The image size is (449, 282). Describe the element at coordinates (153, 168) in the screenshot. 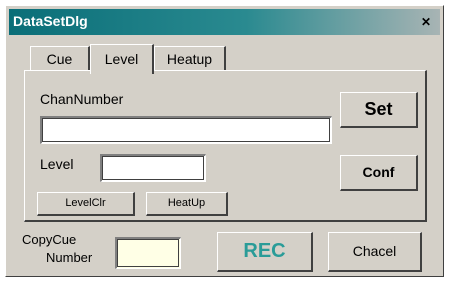

I see `level-input` at that location.